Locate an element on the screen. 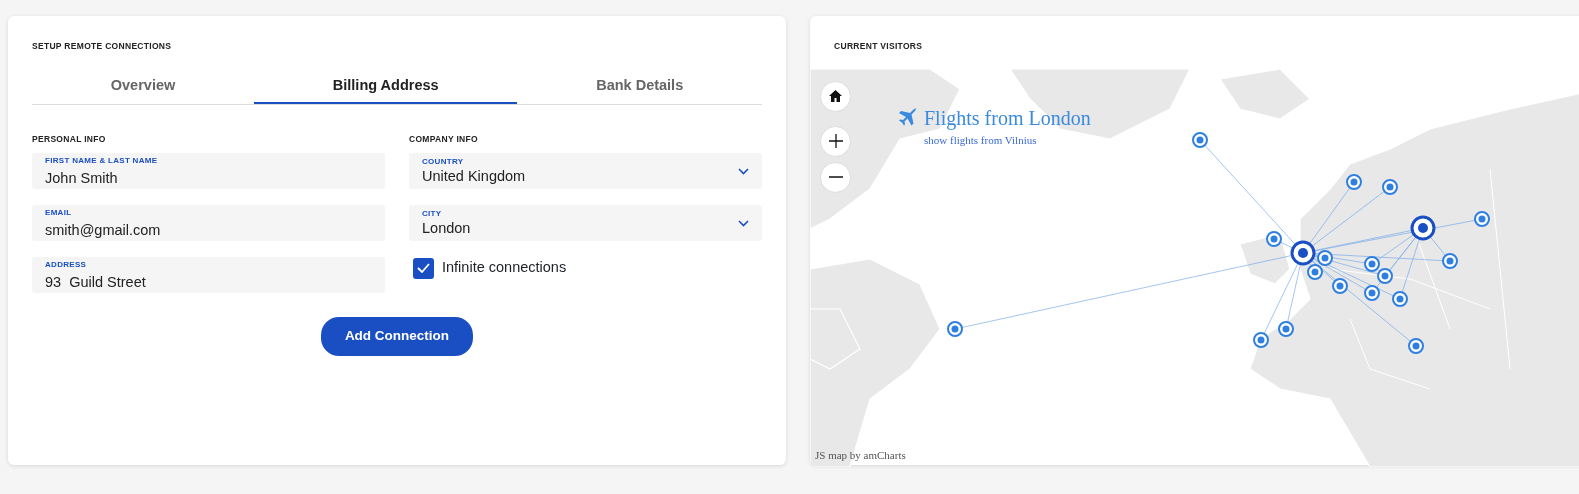  map-link: show flights from Vilnius is located at coordinates (980, 140).